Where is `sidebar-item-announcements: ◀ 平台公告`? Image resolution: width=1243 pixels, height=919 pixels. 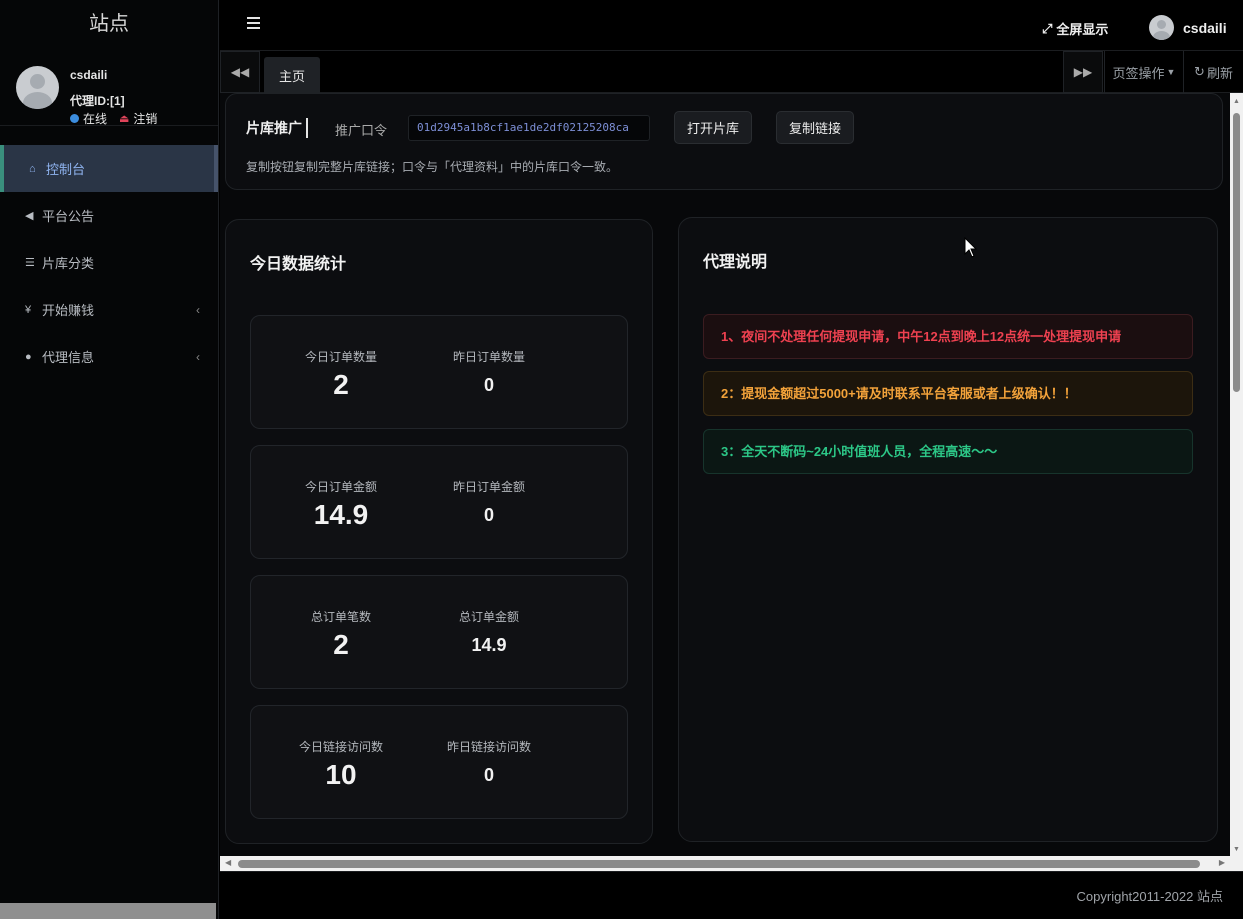 sidebar-item-announcements: ◀ 平台公告 is located at coordinates (109, 215).